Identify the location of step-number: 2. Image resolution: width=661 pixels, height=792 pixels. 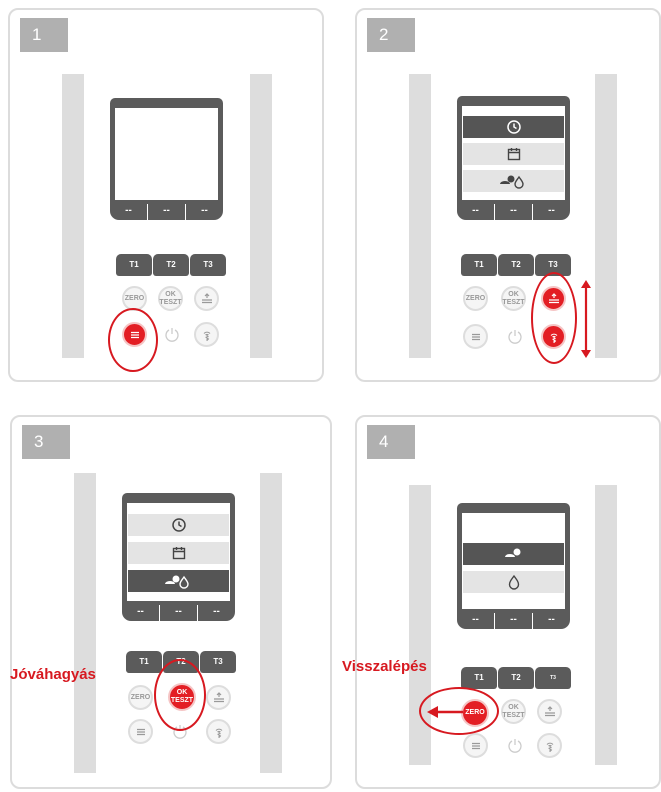
(391, 35).